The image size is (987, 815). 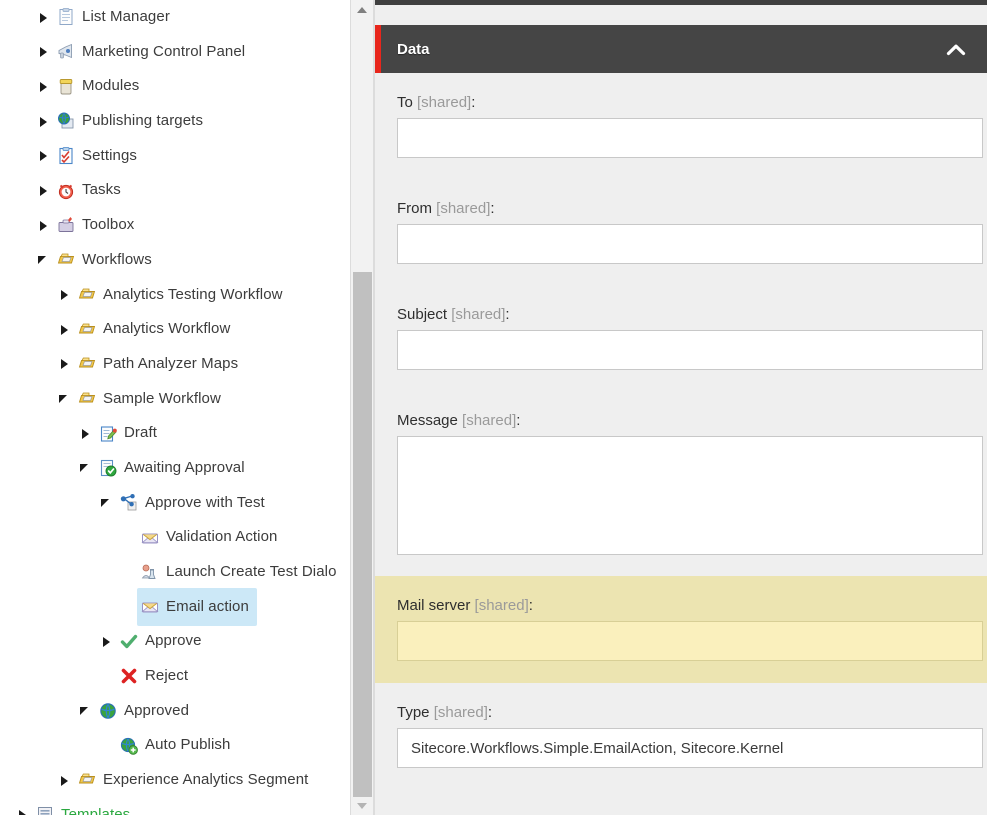 I want to click on tree-item-analytics-workflow: Analytics Workflow, so click(x=175, y=329).